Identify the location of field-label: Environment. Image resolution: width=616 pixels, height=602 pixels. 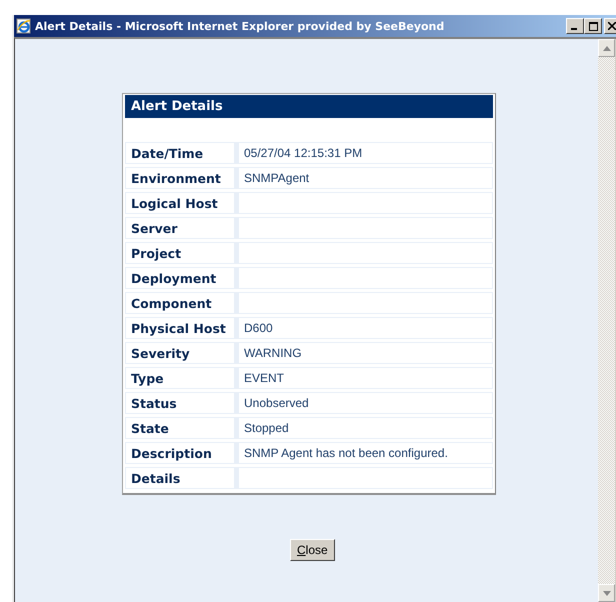
(181, 178).